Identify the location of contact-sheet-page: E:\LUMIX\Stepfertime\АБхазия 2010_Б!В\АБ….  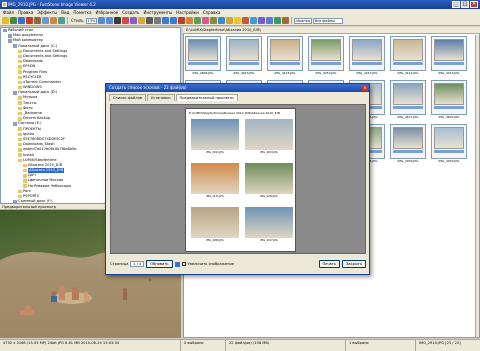
(240, 180).